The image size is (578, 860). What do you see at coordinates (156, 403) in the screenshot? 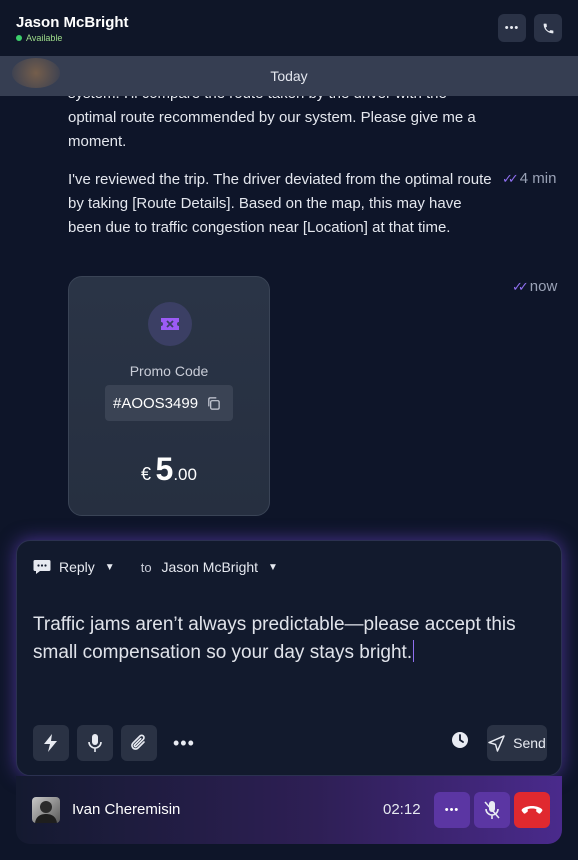
I see `promo-code-value: #AOOS3499` at bounding box center [156, 403].